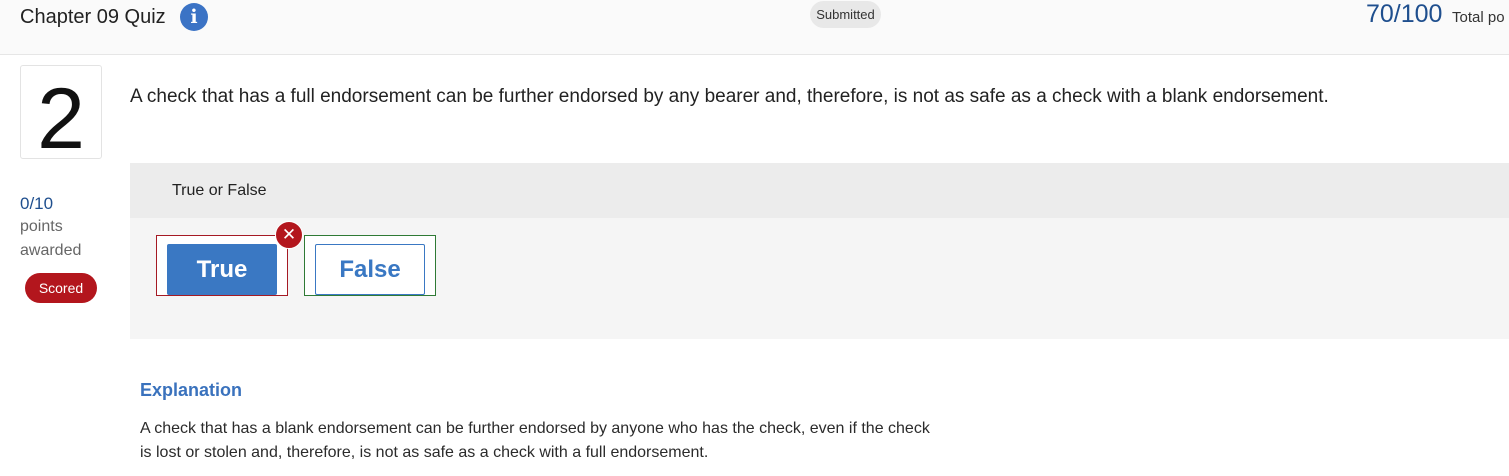 The width and height of the screenshot is (1509, 476). What do you see at coordinates (51, 250) in the screenshot?
I see `awarded-label: awarded` at bounding box center [51, 250].